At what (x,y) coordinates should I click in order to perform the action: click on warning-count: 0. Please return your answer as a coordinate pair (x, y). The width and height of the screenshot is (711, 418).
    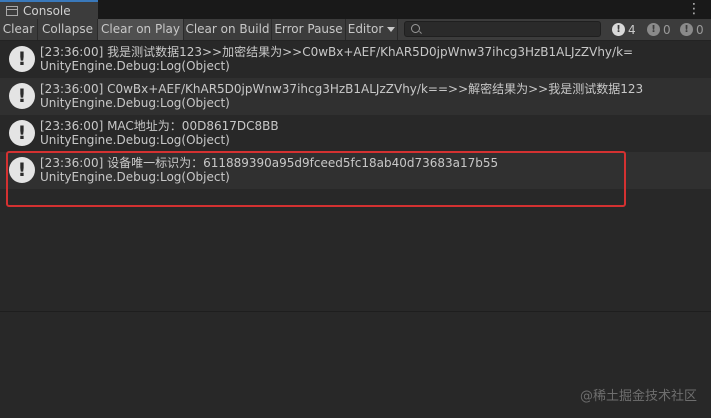
    Looking at the image, I should click on (667, 29).